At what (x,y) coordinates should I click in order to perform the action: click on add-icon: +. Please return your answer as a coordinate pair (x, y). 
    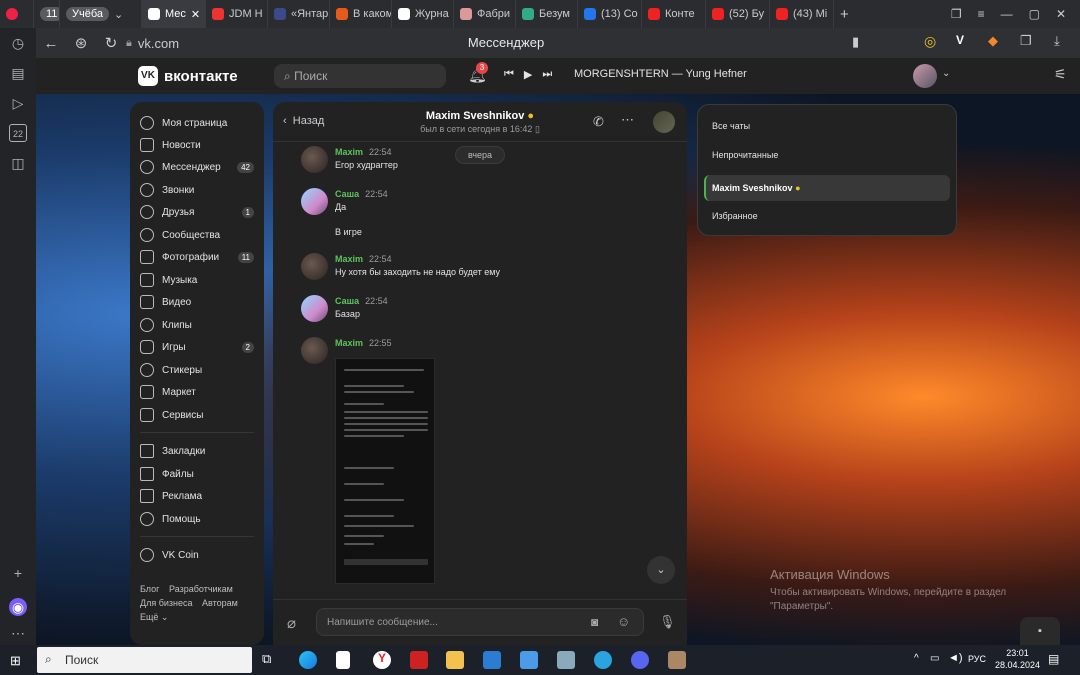
    Looking at the image, I should click on (18, 573).